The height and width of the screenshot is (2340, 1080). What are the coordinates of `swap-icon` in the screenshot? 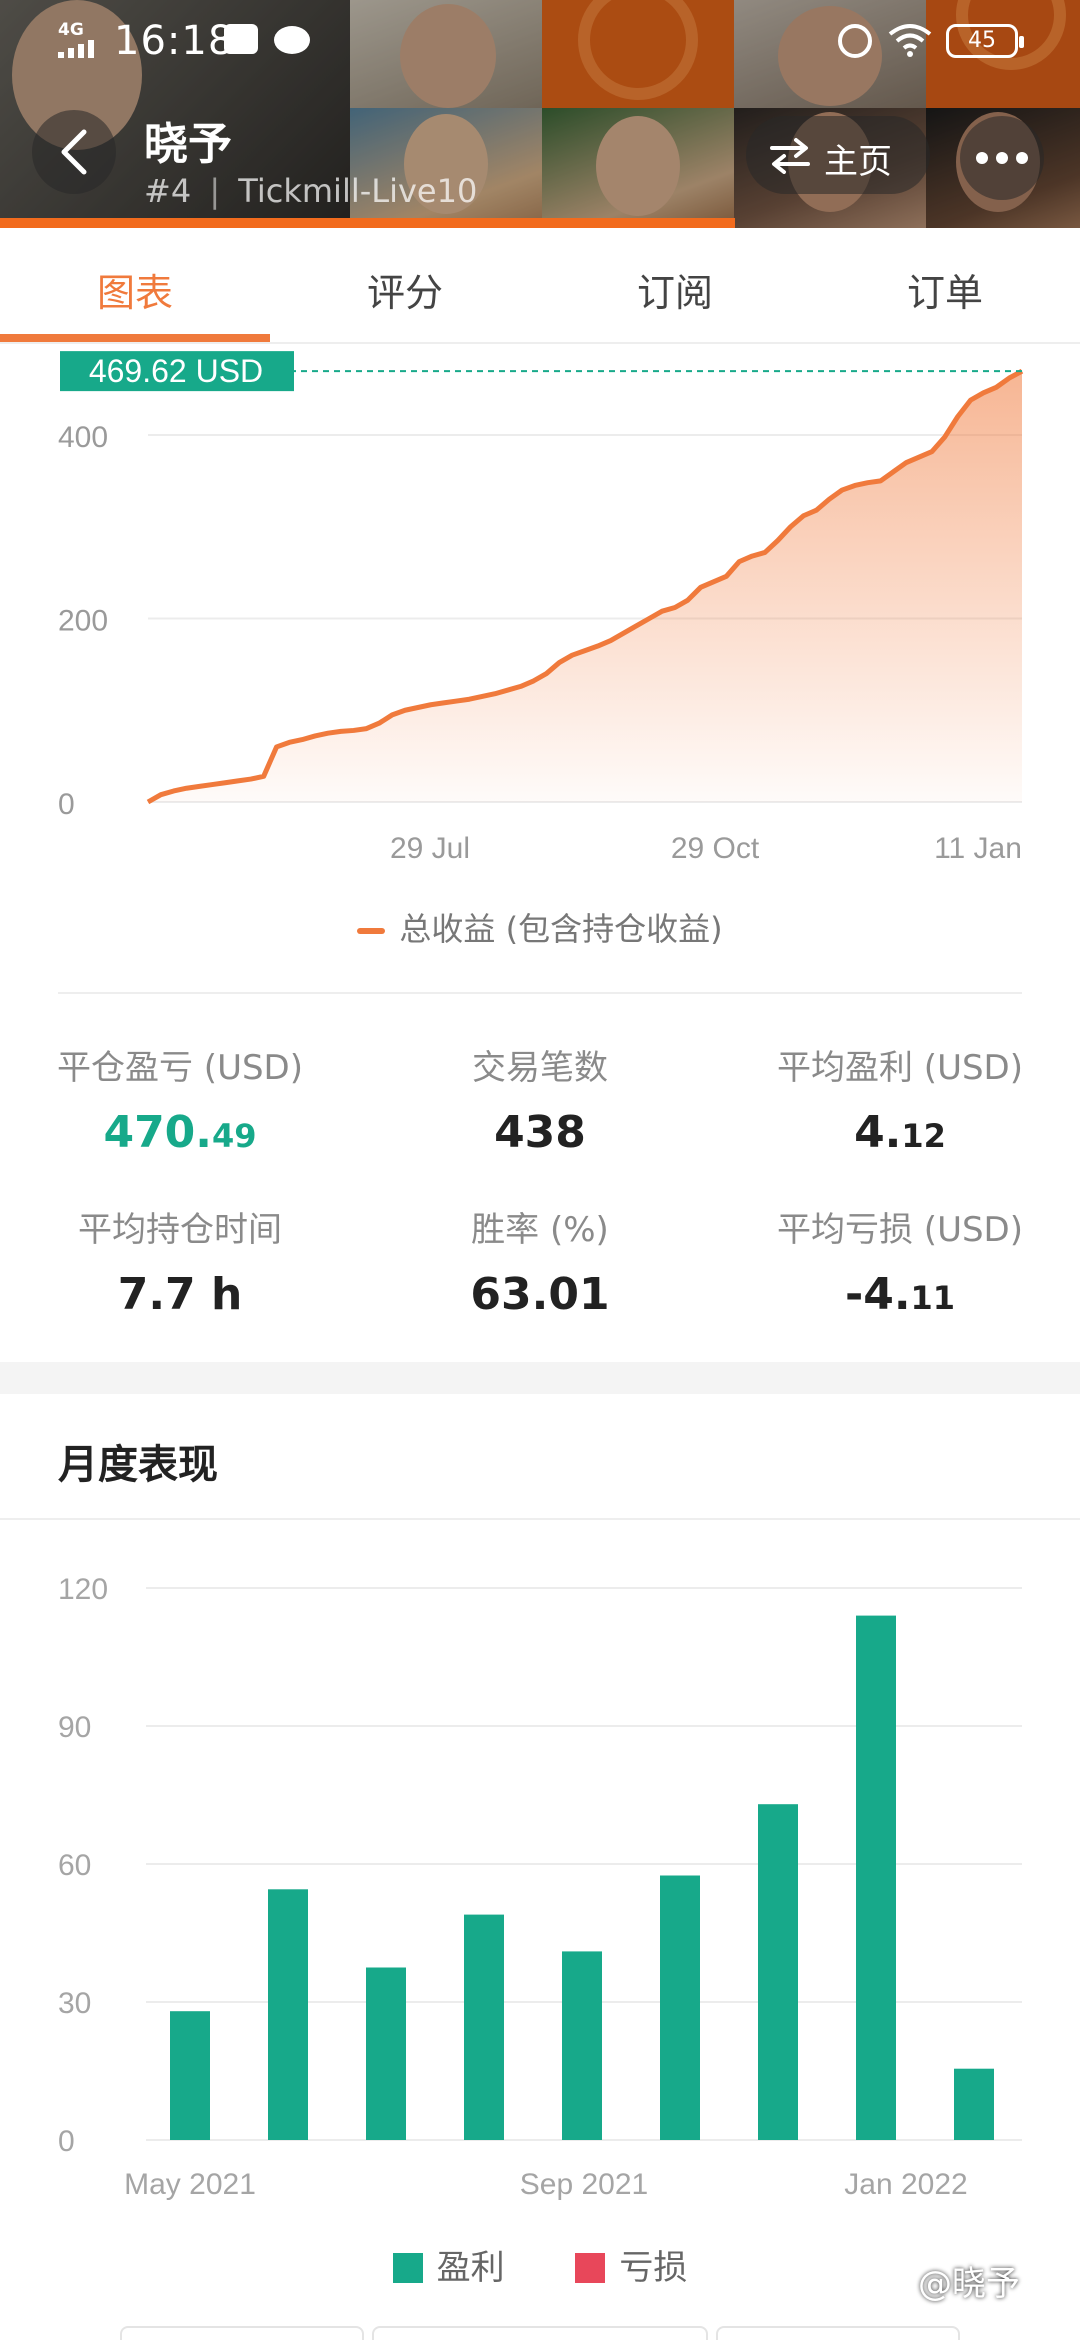 It's located at (790, 159).